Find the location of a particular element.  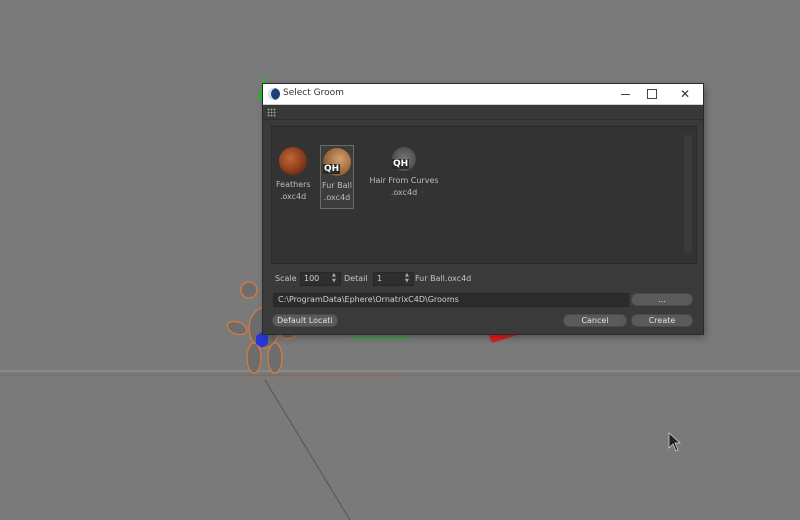

groom-item-feathers: Feathers .oxc4d is located at coordinates (293, 175).